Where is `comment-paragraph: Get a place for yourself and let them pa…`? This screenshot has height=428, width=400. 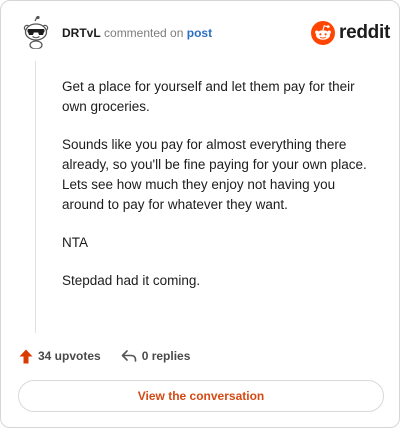
comment-paragraph: Get a place for yourself and let them pa… is located at coordinates (208, 96).